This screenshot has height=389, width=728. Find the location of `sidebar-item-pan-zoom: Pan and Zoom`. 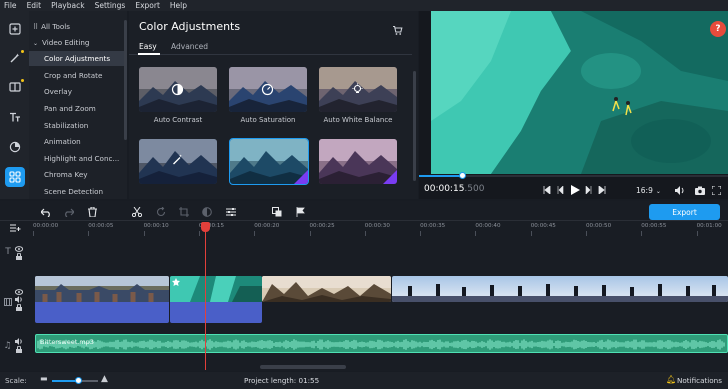

sidebar-item-pan-zoom: Pan and Zoom is located at coordinates (76, 108).